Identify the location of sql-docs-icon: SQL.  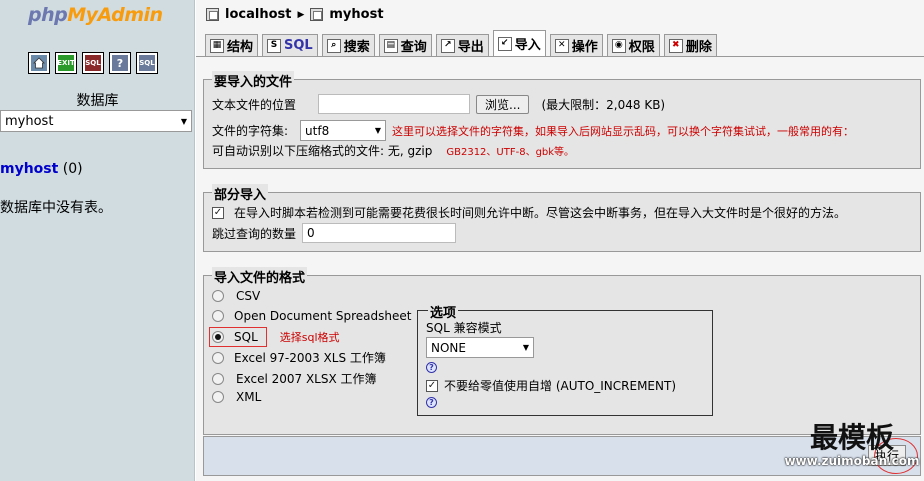
(147, 63).